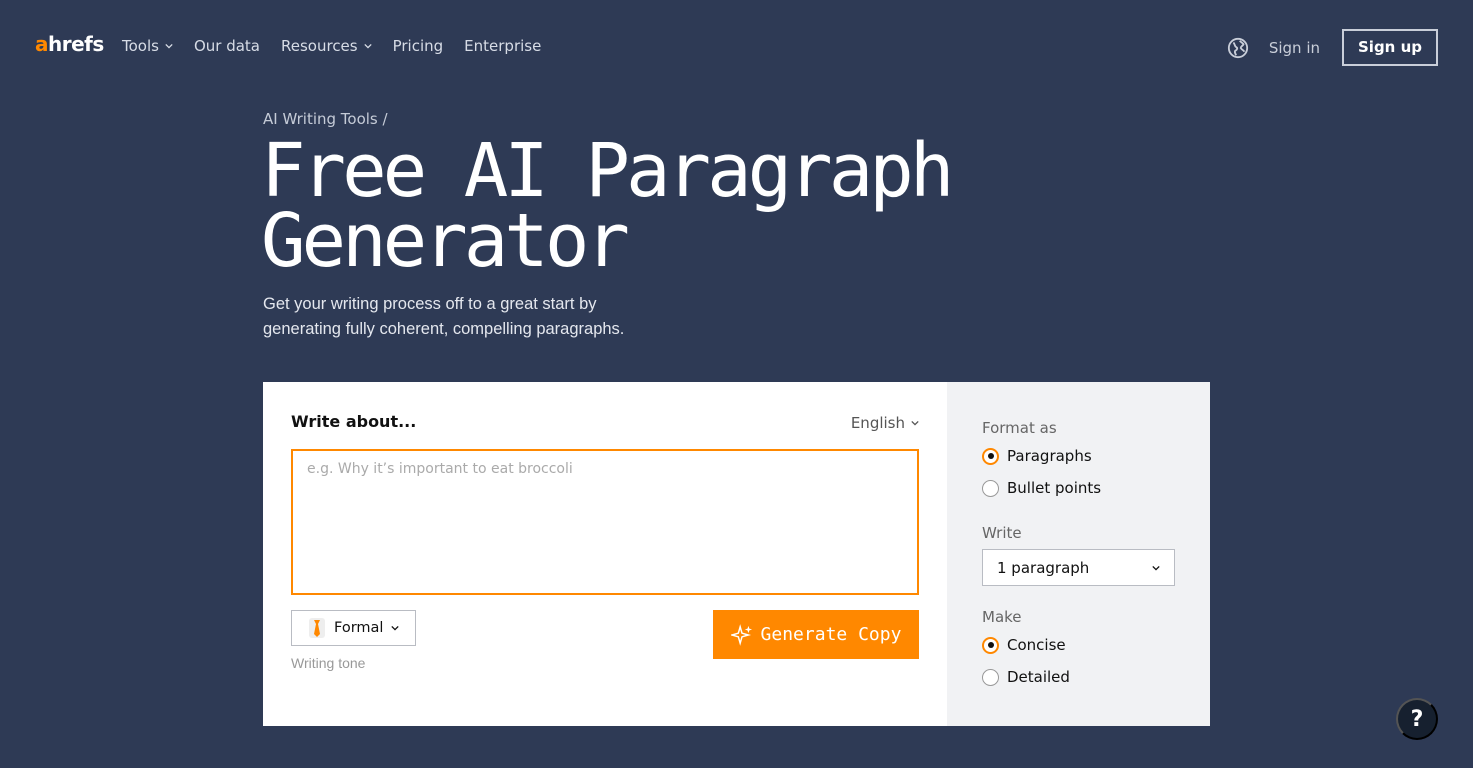  What do you see at coordinates (1026, 677) in the screenshot?
I see `make-detailed-radio: Detailed` at bounding box center [1026, 677].